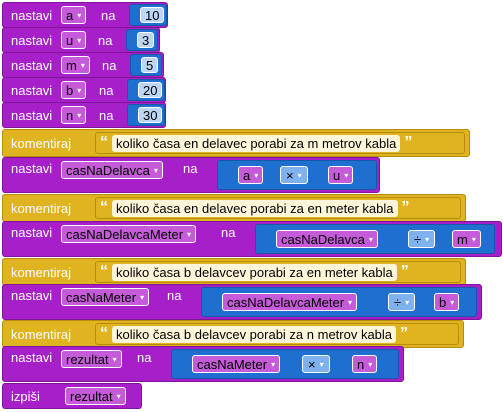  I want to click on number-block: 30, so click(146, 115).